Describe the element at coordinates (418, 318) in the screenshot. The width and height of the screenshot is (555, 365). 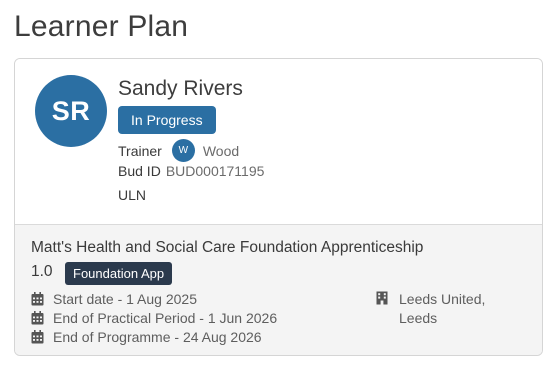
I see `location-line-2: Leeds` at that location.